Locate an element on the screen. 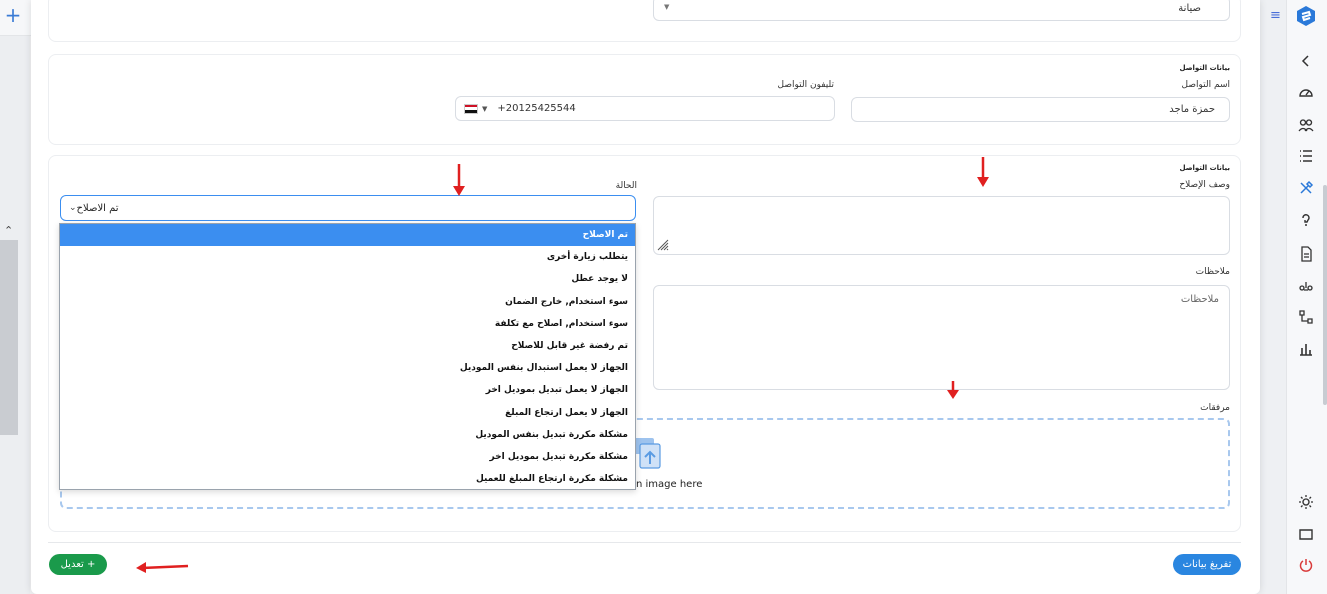 This screenshot has width=1327, height=594. resize-grip-icon is located at coordinates (663, 245).